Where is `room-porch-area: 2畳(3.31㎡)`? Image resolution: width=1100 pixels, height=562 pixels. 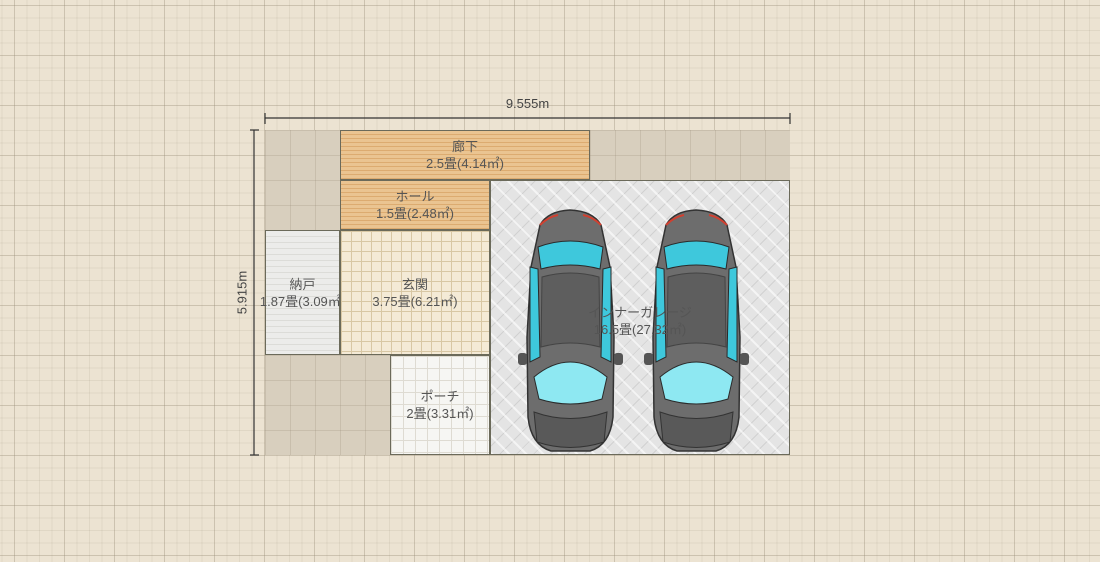
room-porch-area: 2畳(3.31㎡) is located at coordinates (440, 413).